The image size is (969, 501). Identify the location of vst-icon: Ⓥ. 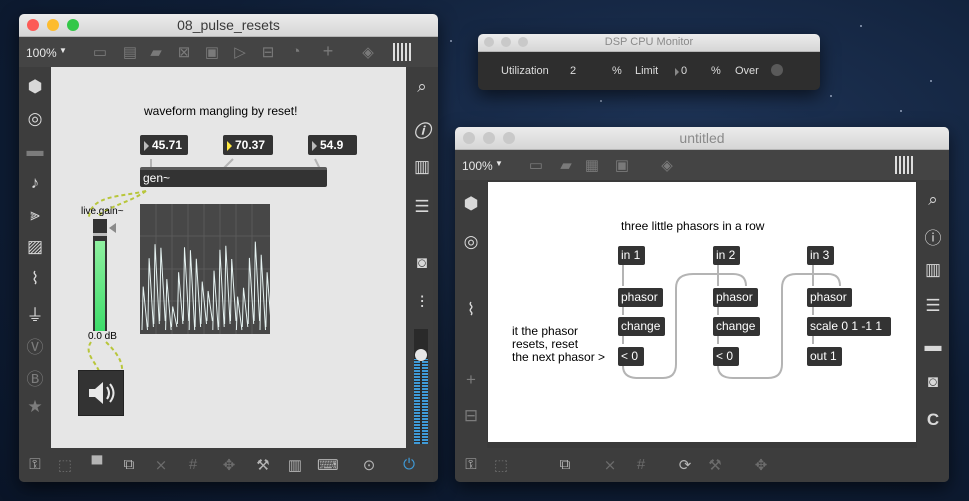
(35, 345).